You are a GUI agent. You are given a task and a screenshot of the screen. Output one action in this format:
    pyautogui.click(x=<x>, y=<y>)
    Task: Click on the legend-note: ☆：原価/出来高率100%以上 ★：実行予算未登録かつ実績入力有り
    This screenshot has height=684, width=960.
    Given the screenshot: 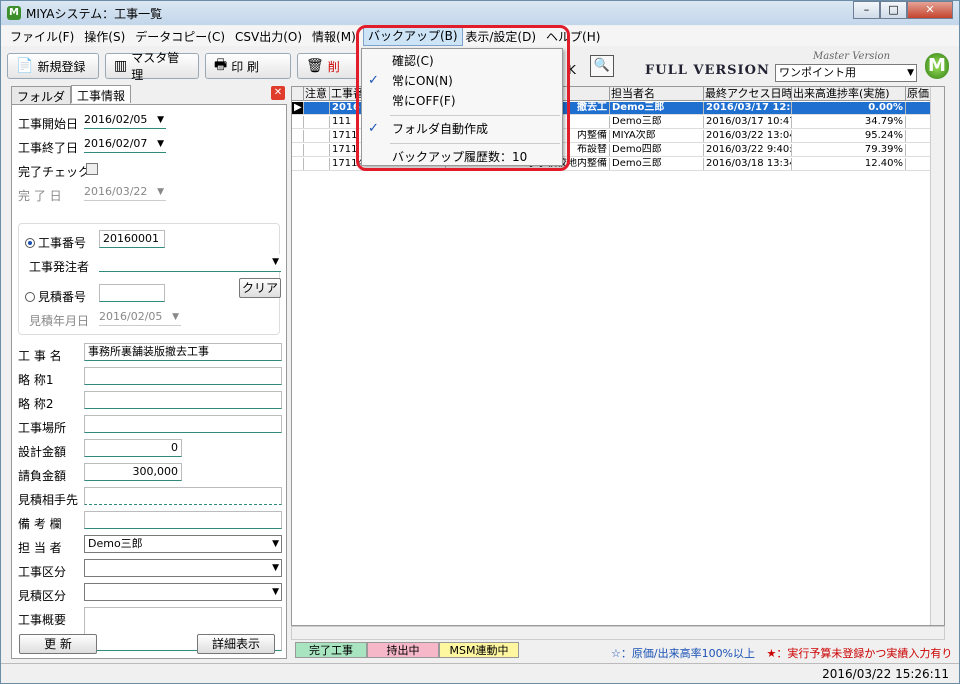 What is the action you would take?
    pyautogui.click(x=781, y=653)
    